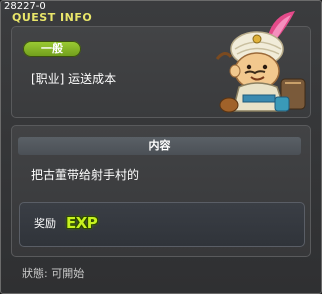  What do you see at coordinates (53, 273) in the screenshot?
I see `quest-status: 狀態: 可開始` at bounding box center [53, 273].